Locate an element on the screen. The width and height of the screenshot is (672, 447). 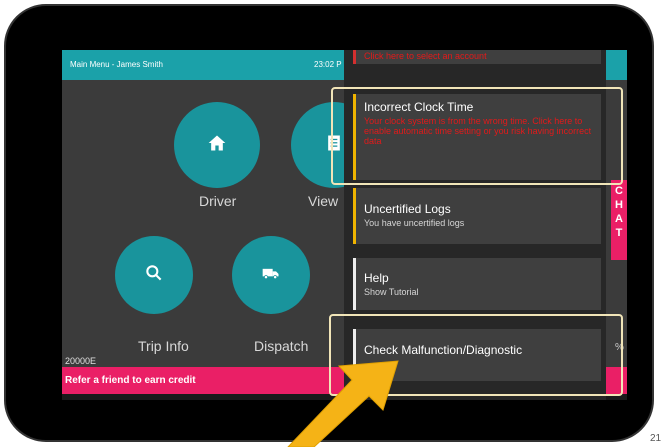
pointer-arrow-icon is located at coordinates (343, 403).